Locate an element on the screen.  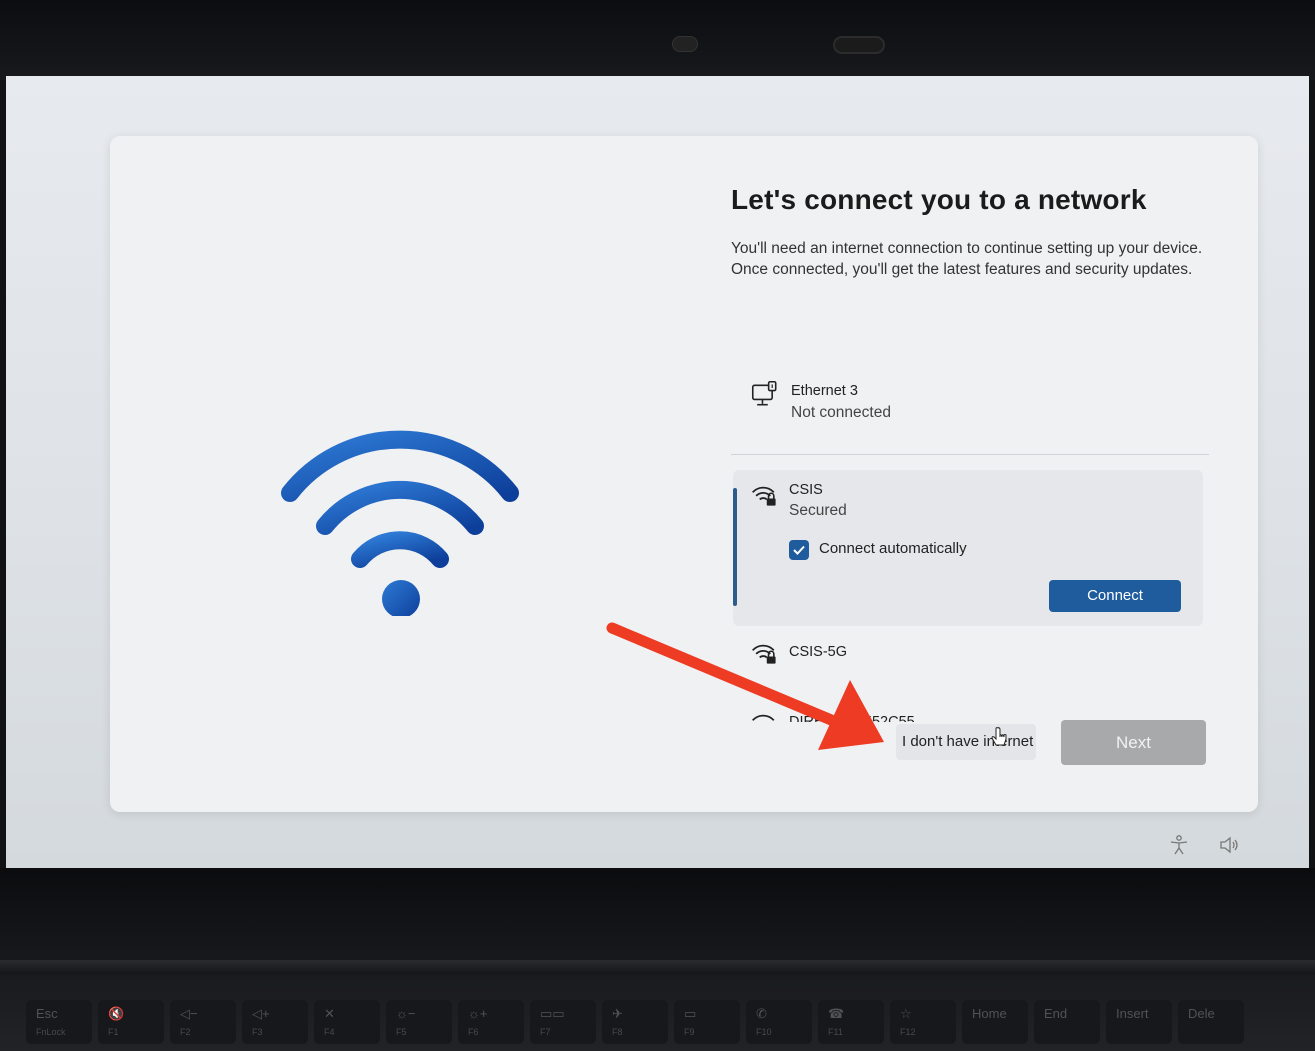
key-label: Esc is located at coordinates (47, 1013).